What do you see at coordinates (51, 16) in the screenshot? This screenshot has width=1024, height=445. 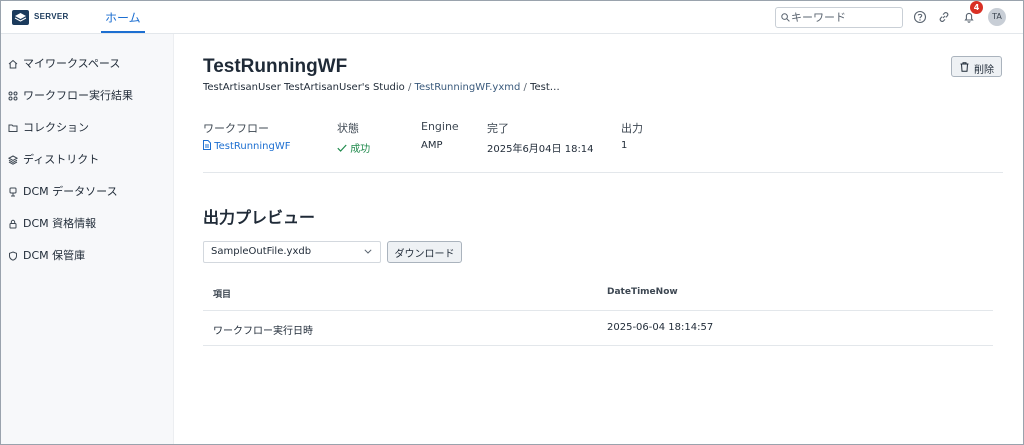 I see `logo-text: SERVER` at bounding box center [51, 16].